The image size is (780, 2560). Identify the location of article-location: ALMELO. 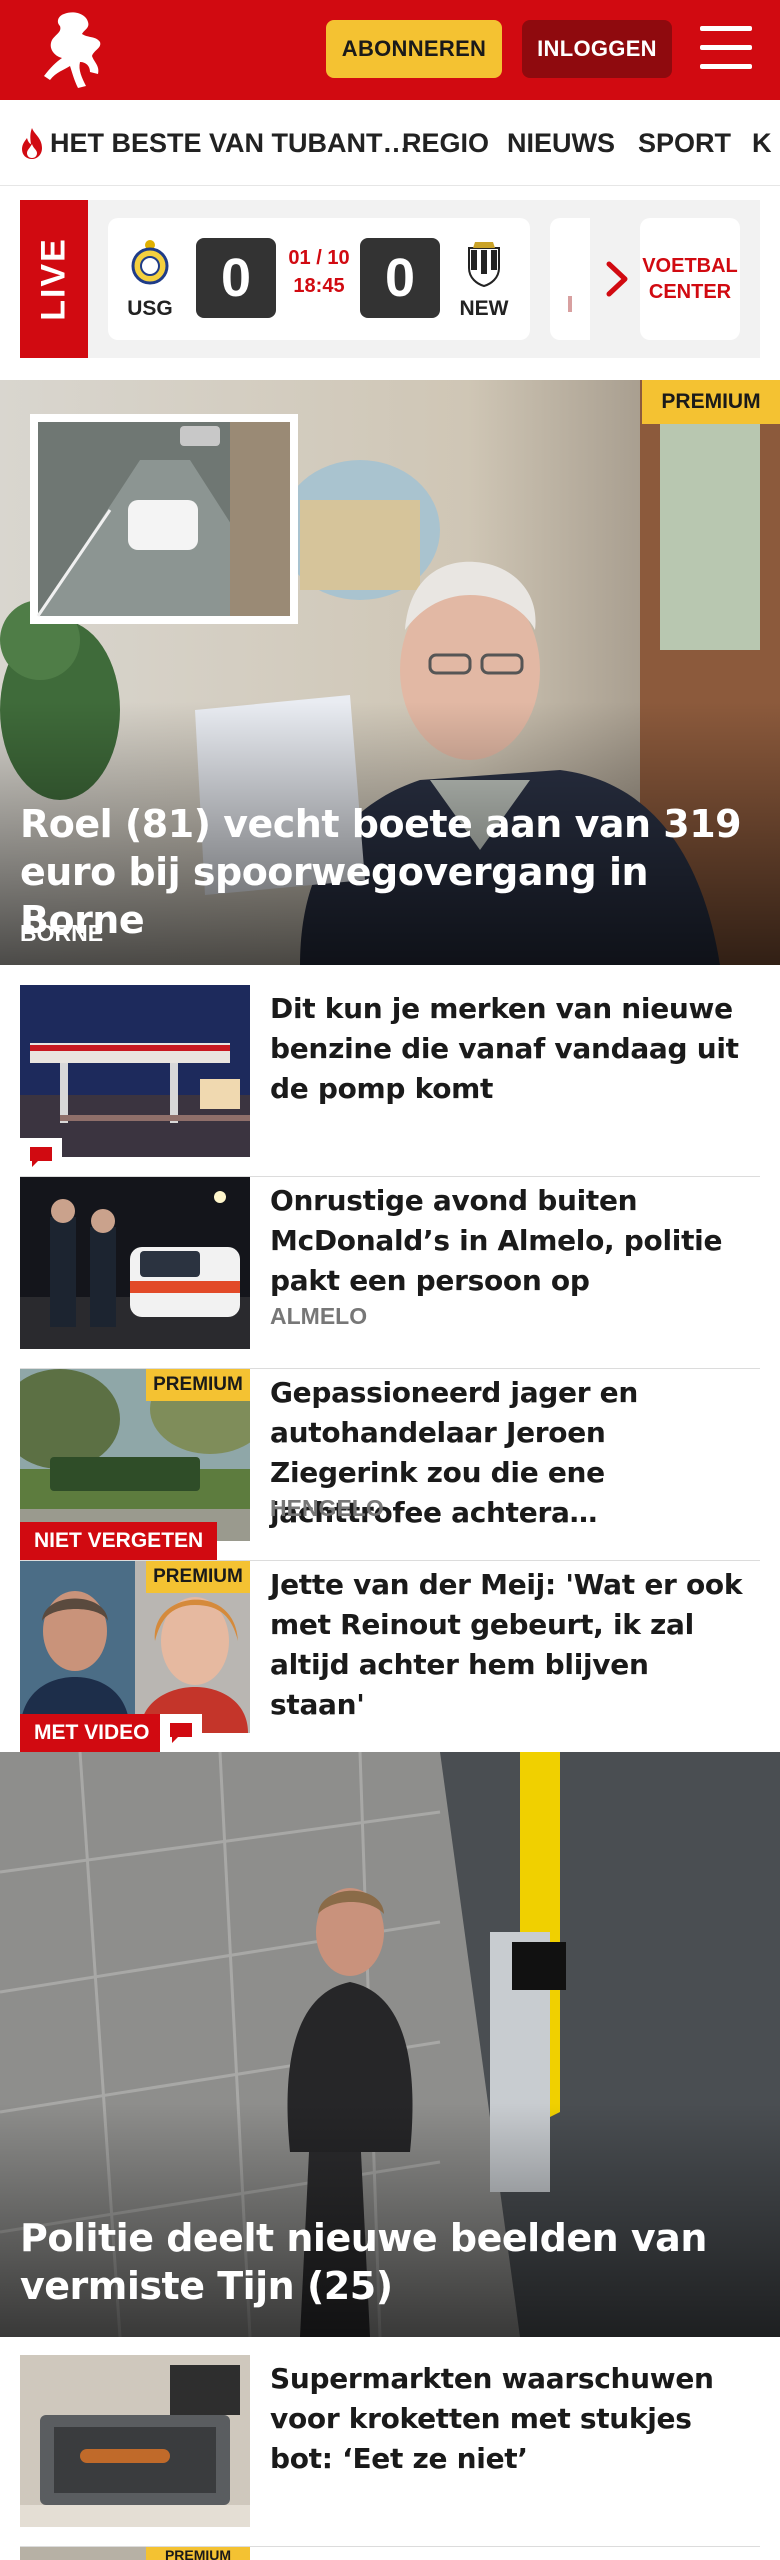
(319, 1316).